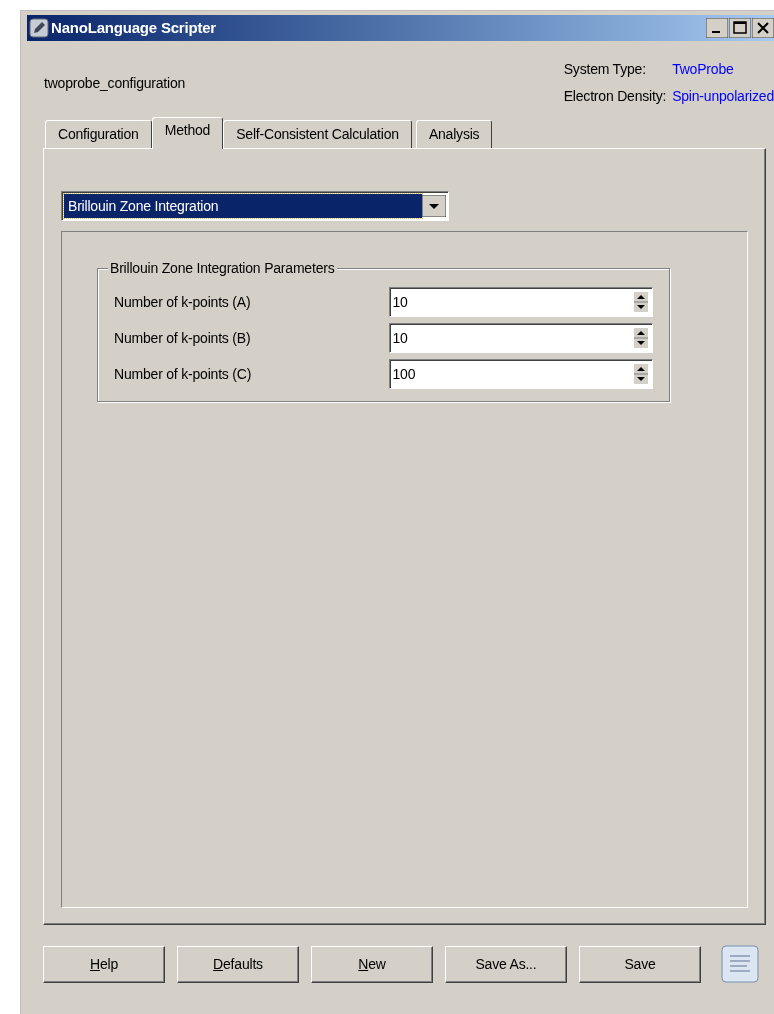 The image size is (774, 1014). Describe the element at coordinates (98, 134) in the screenshot. I see `tab: Configuration` at that location.